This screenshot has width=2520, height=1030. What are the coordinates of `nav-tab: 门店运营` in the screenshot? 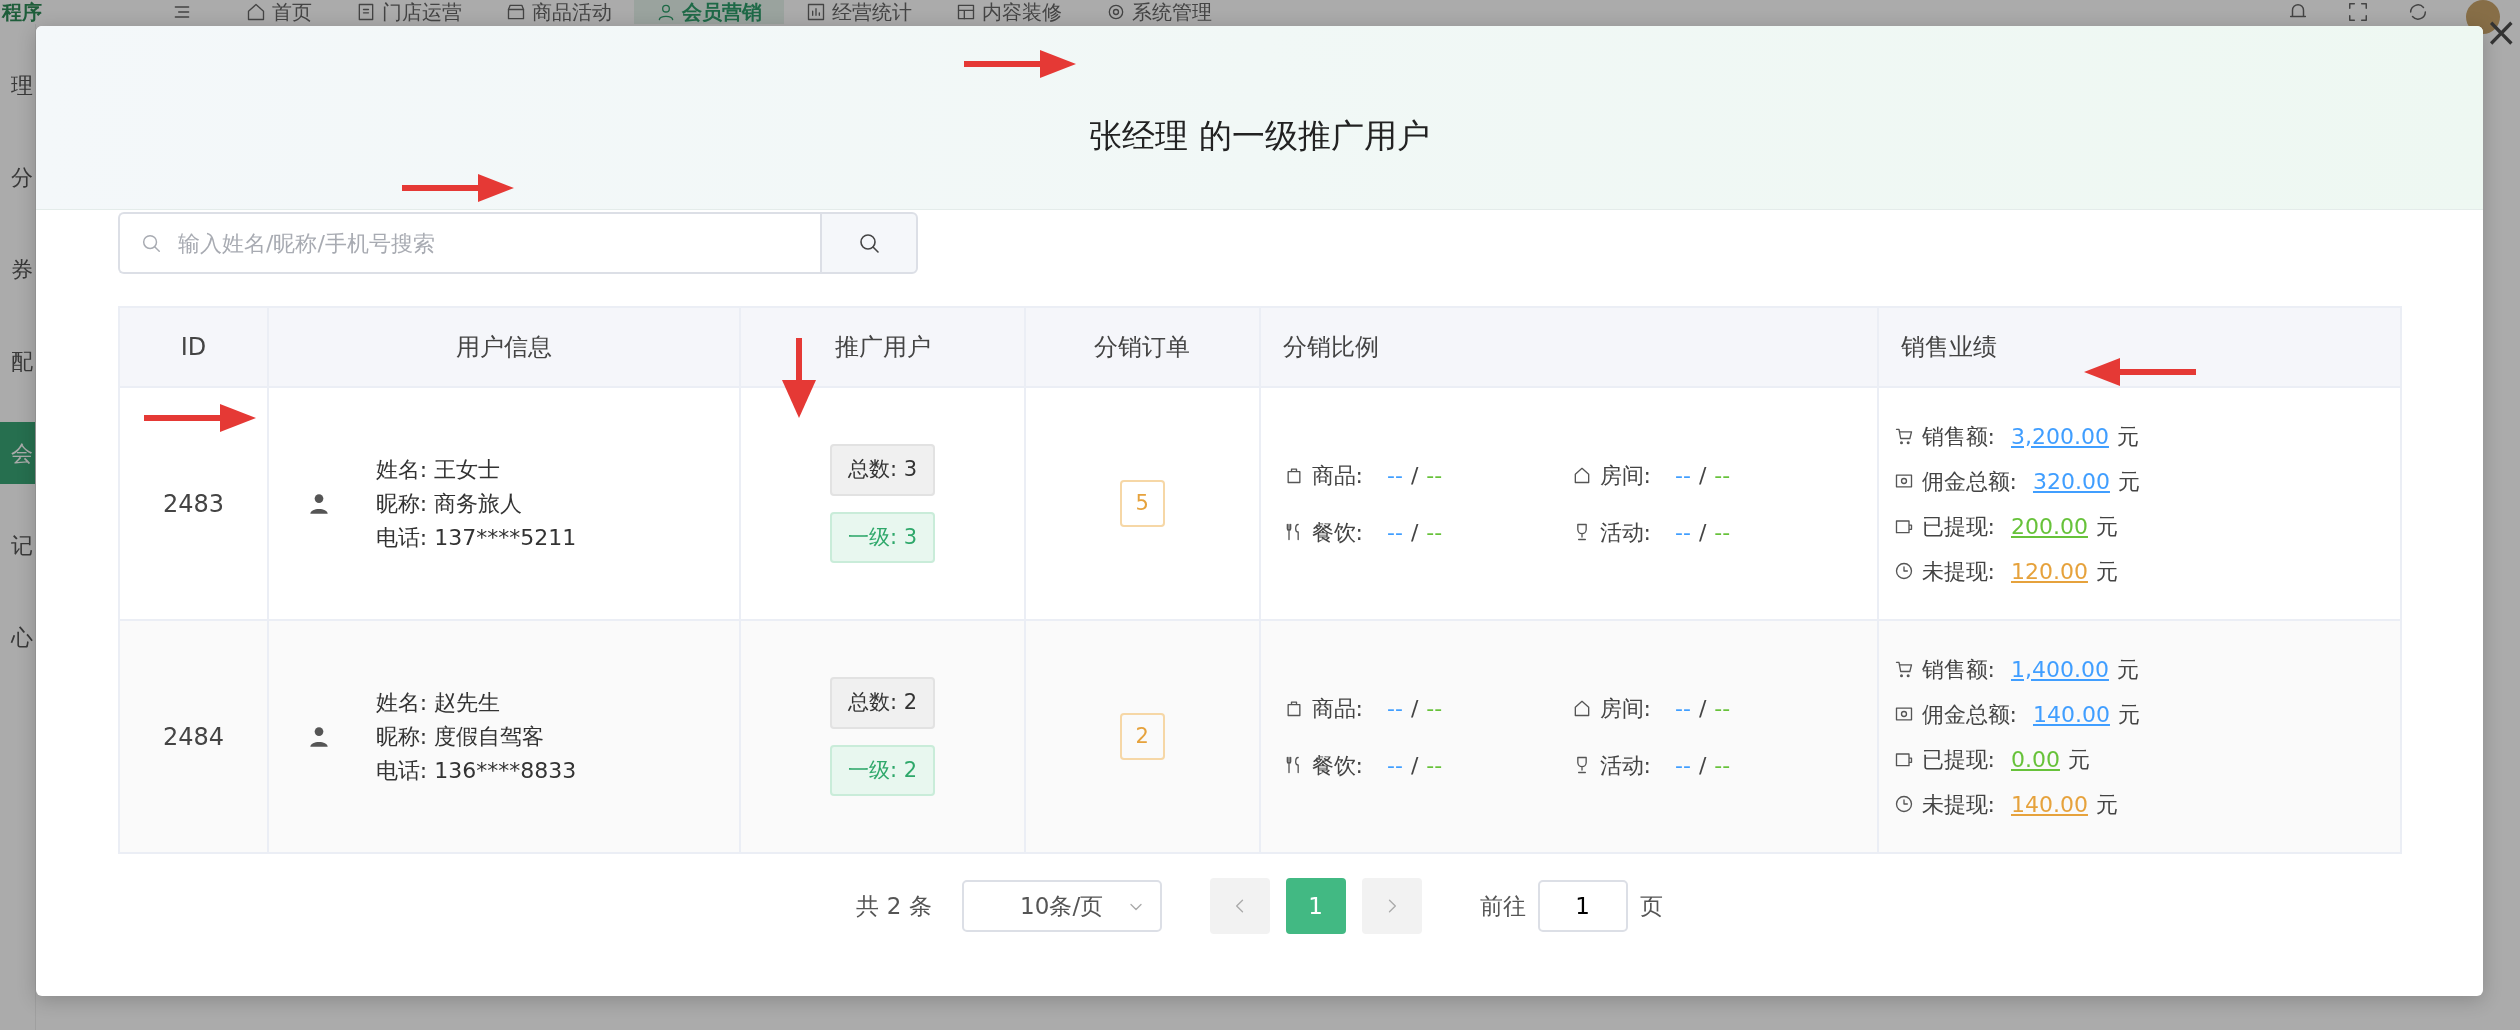 It's located at (409, 12).